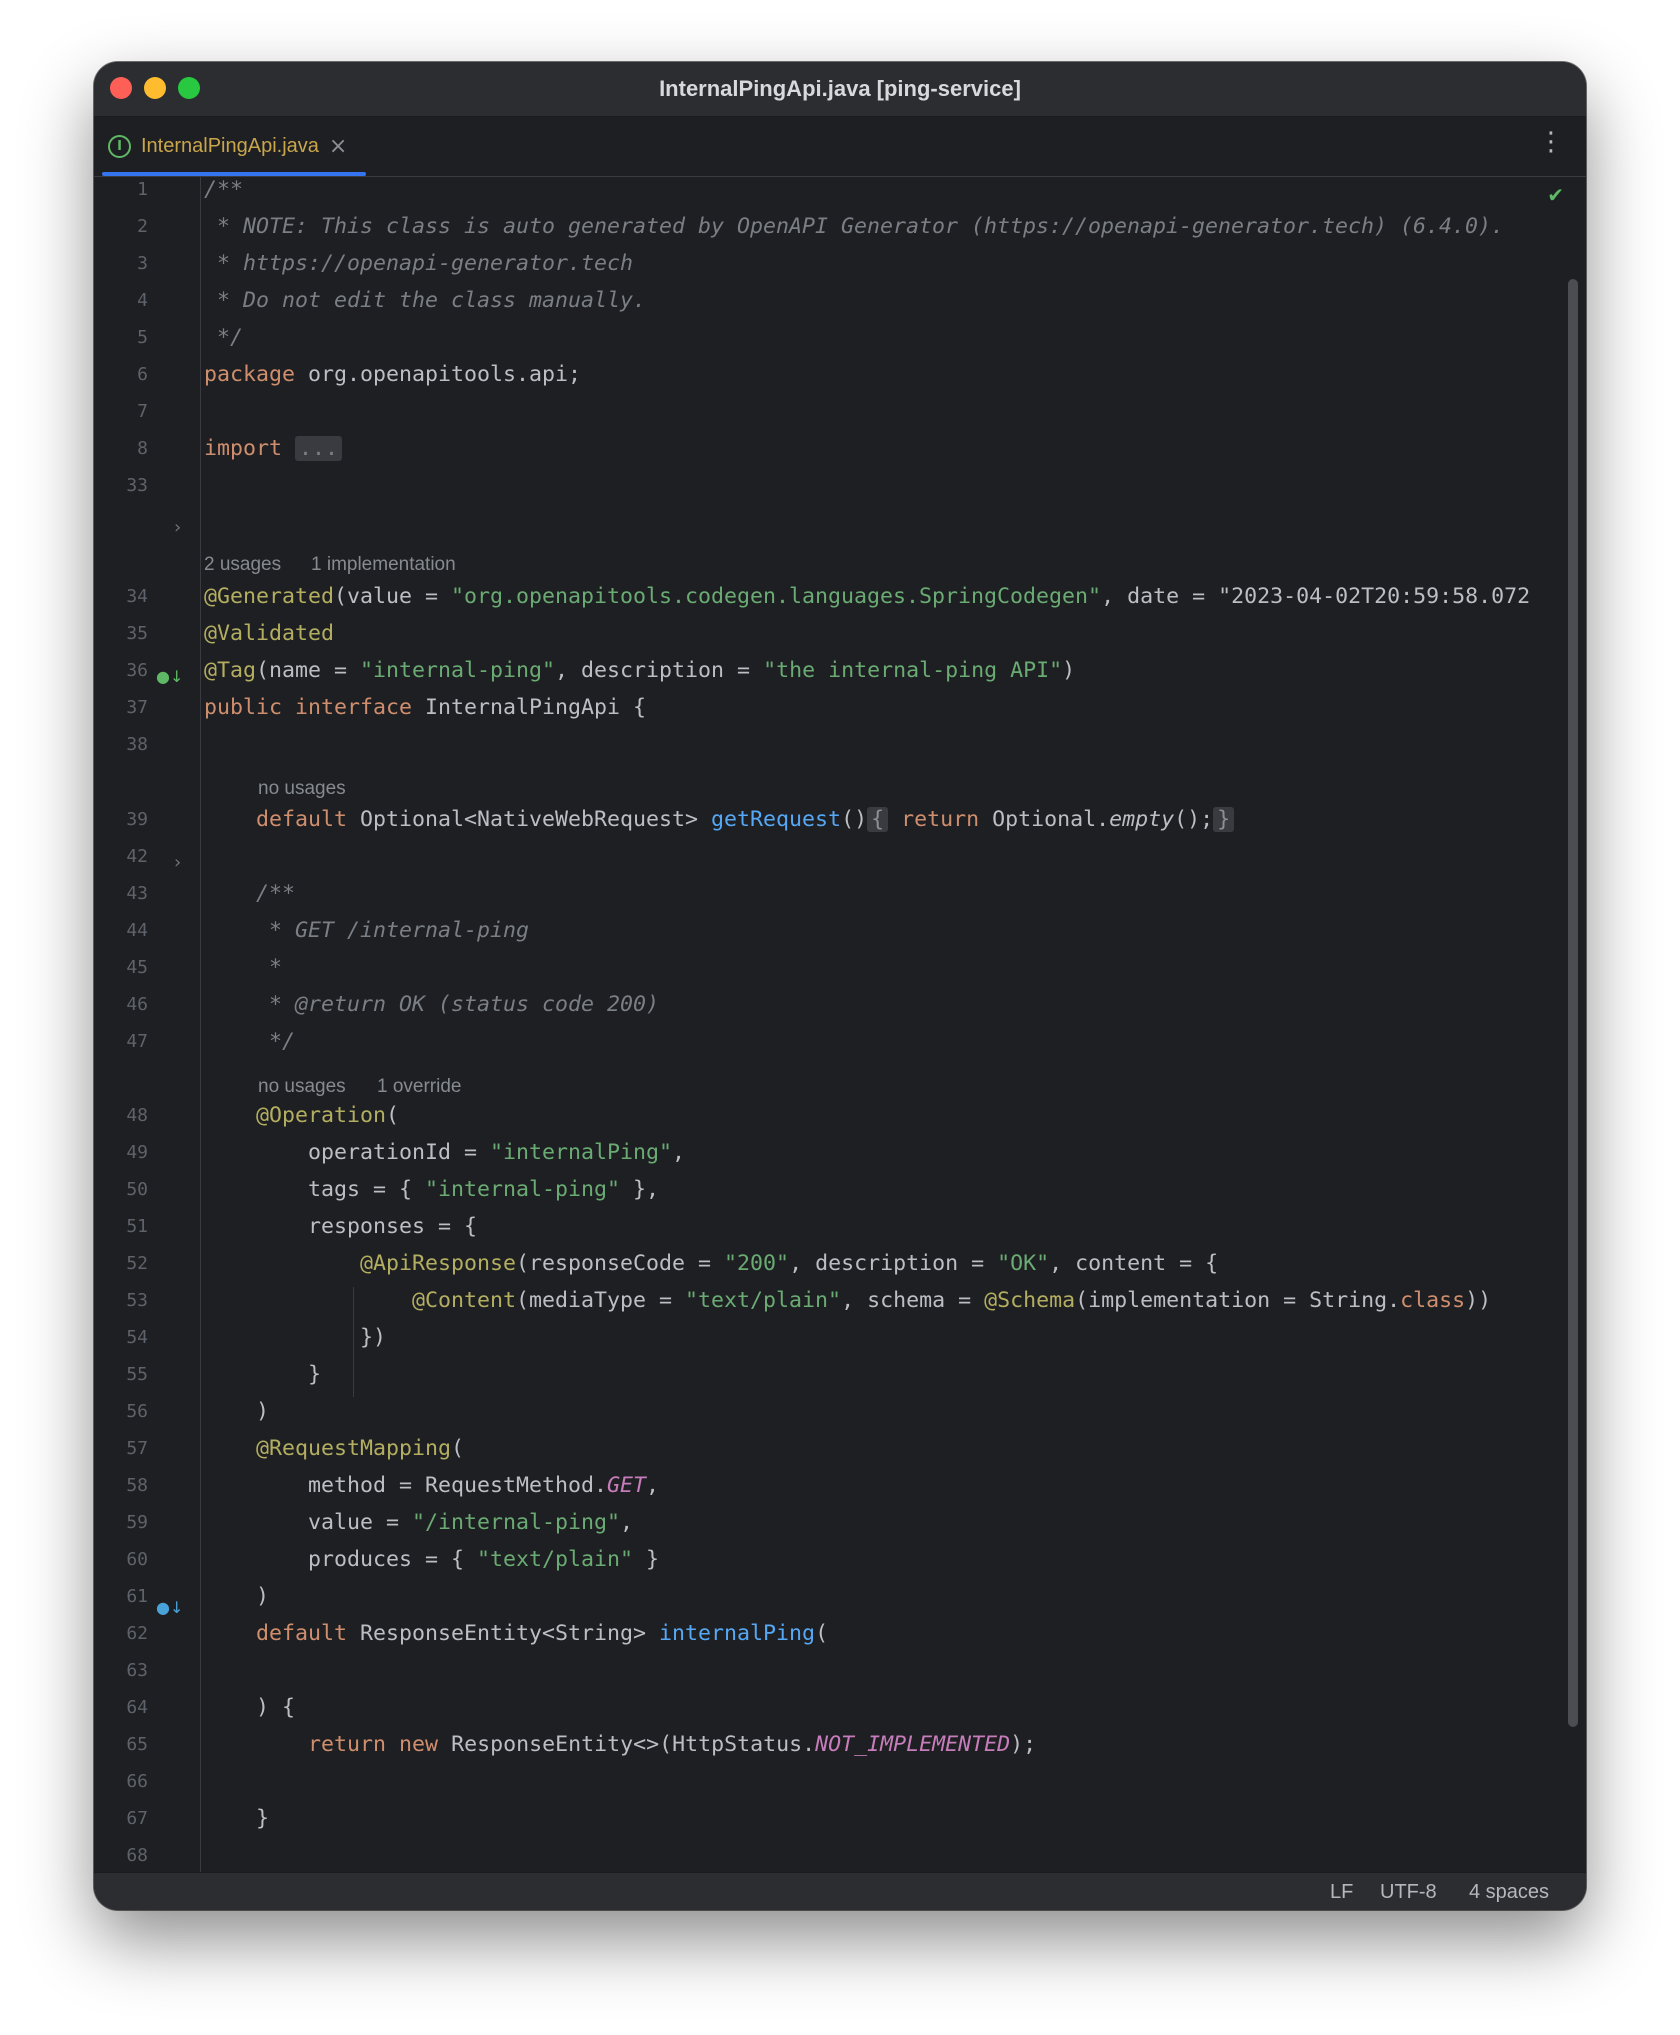  I want to click on line-number: 62, so click(121, 1633).